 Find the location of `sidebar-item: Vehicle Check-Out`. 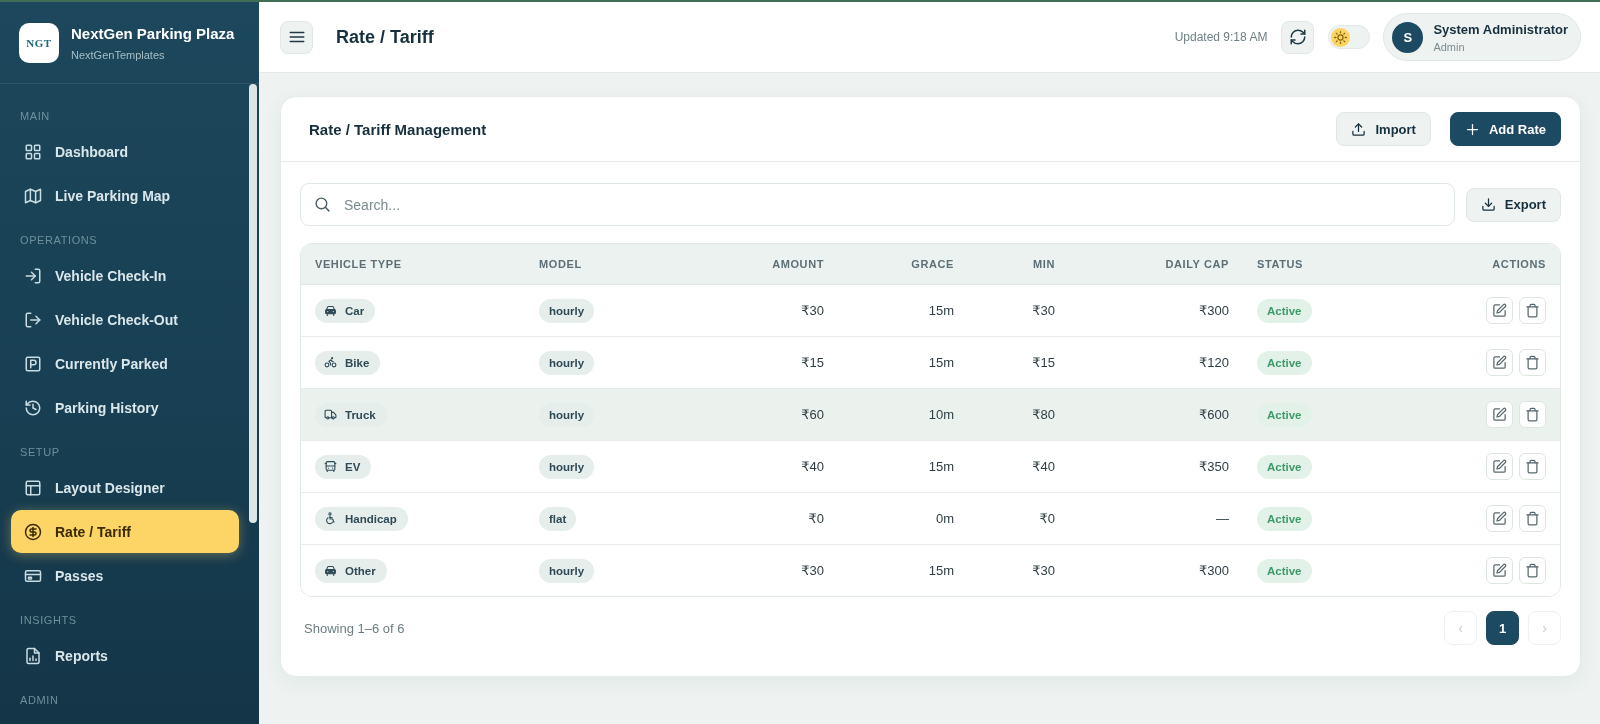

sidebar-item: Vehicle Check-Out is located at coordinates (125, 319).